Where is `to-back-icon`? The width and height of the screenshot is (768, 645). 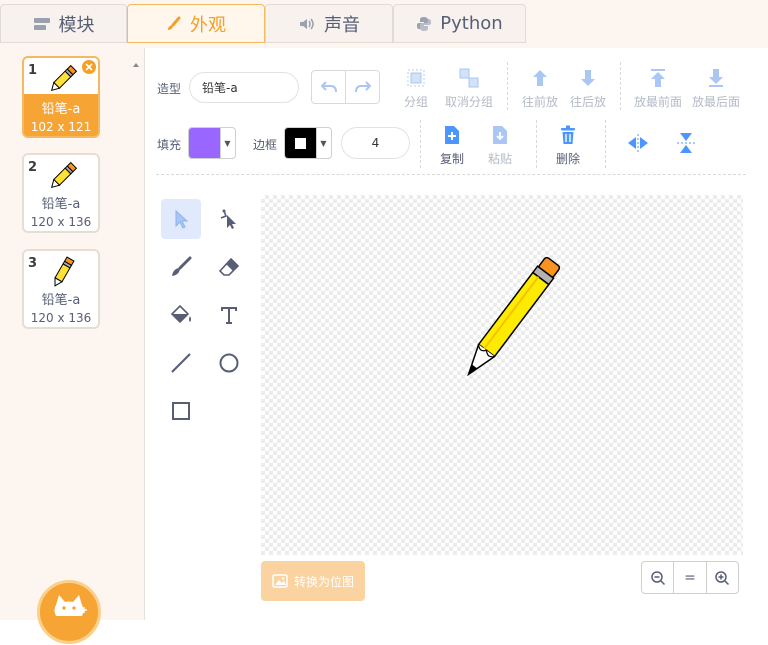
to-back-icon is located at coordinates (716, 78).